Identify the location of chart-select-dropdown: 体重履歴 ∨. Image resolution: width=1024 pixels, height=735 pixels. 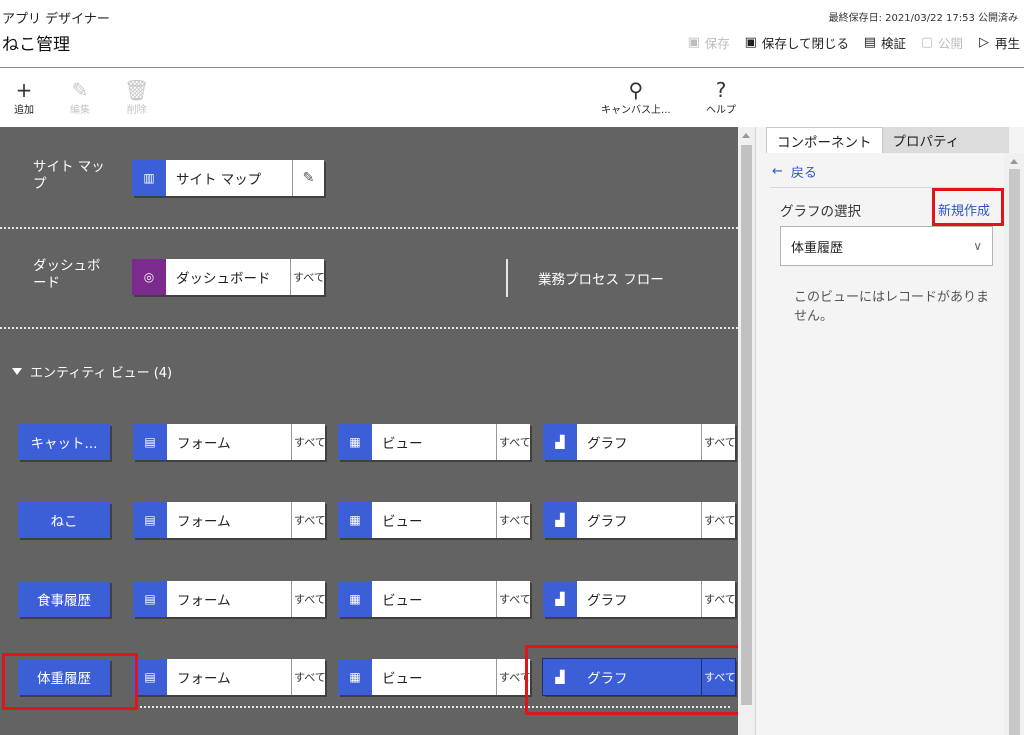
(886, 246).